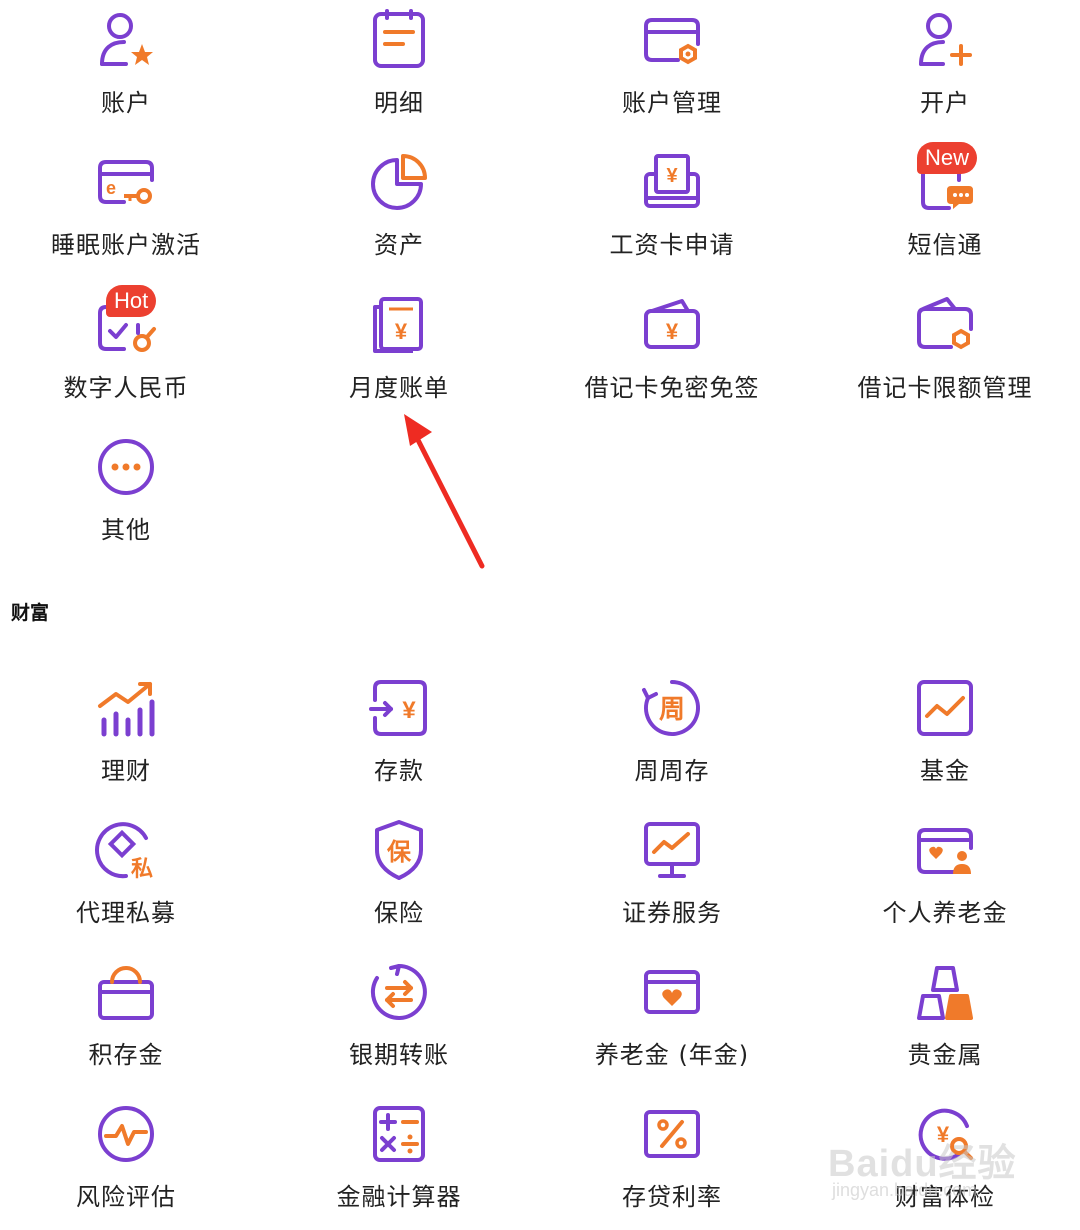 This screenshot has width=1080, height=1230. What do you see at coordinates (672, 739) in the screenshot?
I see `grid-item-weekly-deposit: 周 周周存` at bounding box center [672, 739].